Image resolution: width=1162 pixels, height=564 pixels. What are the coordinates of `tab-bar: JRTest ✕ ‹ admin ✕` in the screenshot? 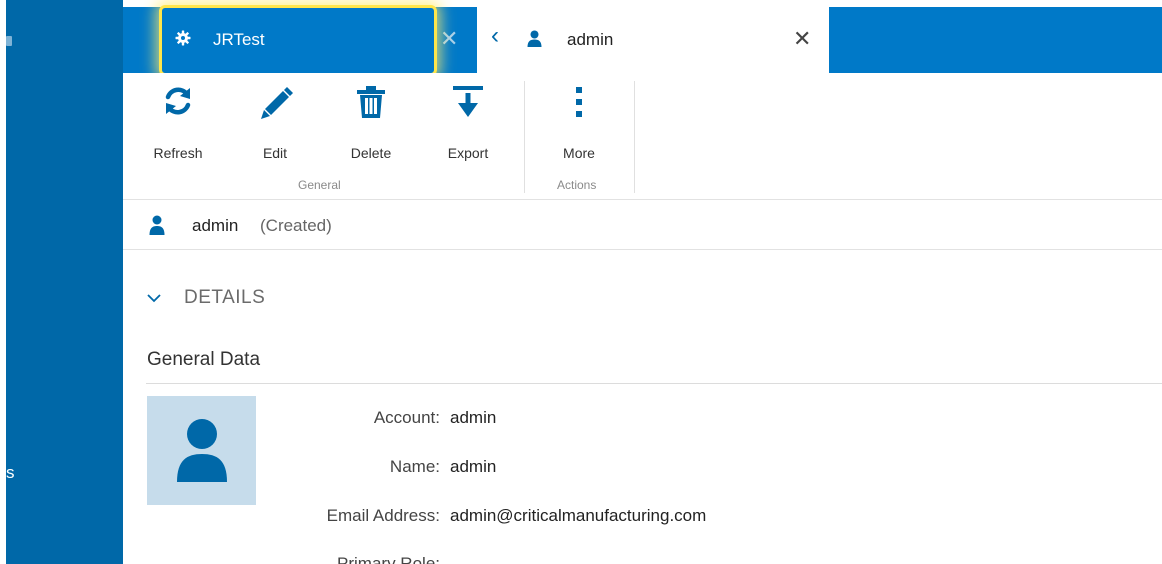 It's located at (642, 38).